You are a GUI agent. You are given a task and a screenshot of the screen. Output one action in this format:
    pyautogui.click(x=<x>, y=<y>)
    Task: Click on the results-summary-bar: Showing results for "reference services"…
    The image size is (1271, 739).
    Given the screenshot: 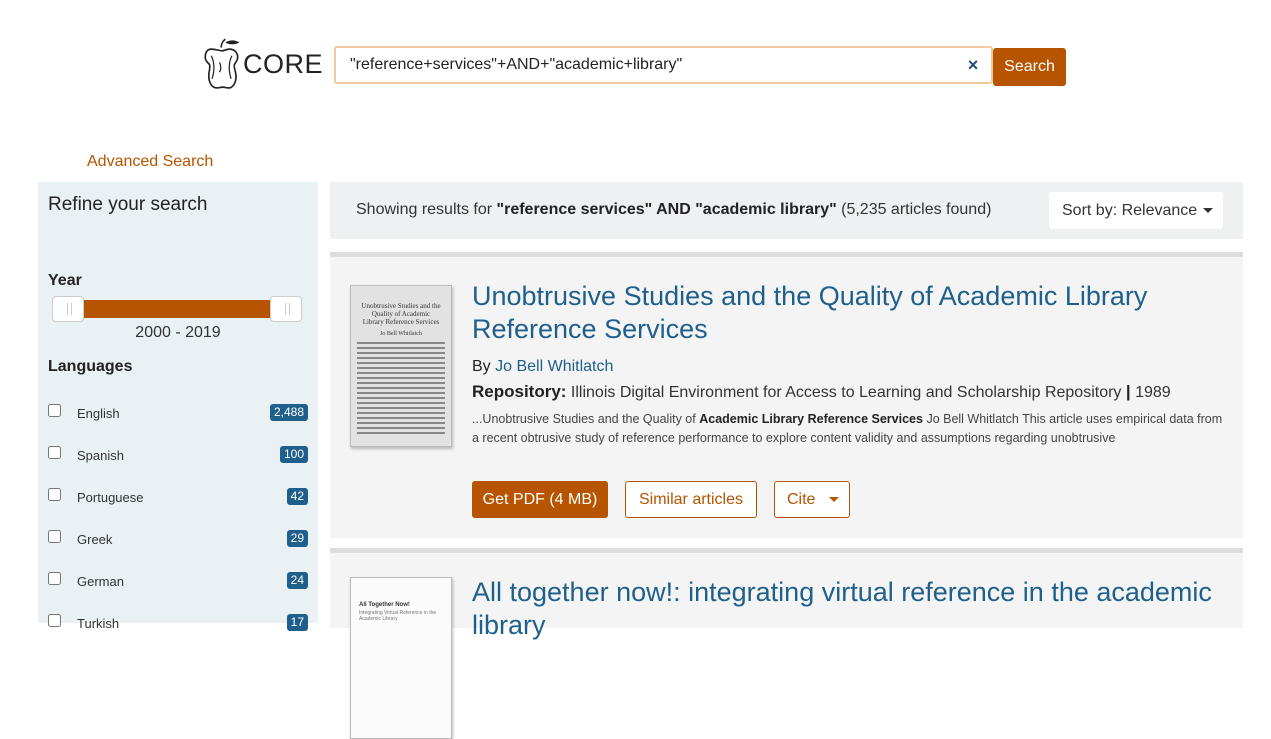 What is the action you would take?
    pyautogui.click(x=786, y=210)
    